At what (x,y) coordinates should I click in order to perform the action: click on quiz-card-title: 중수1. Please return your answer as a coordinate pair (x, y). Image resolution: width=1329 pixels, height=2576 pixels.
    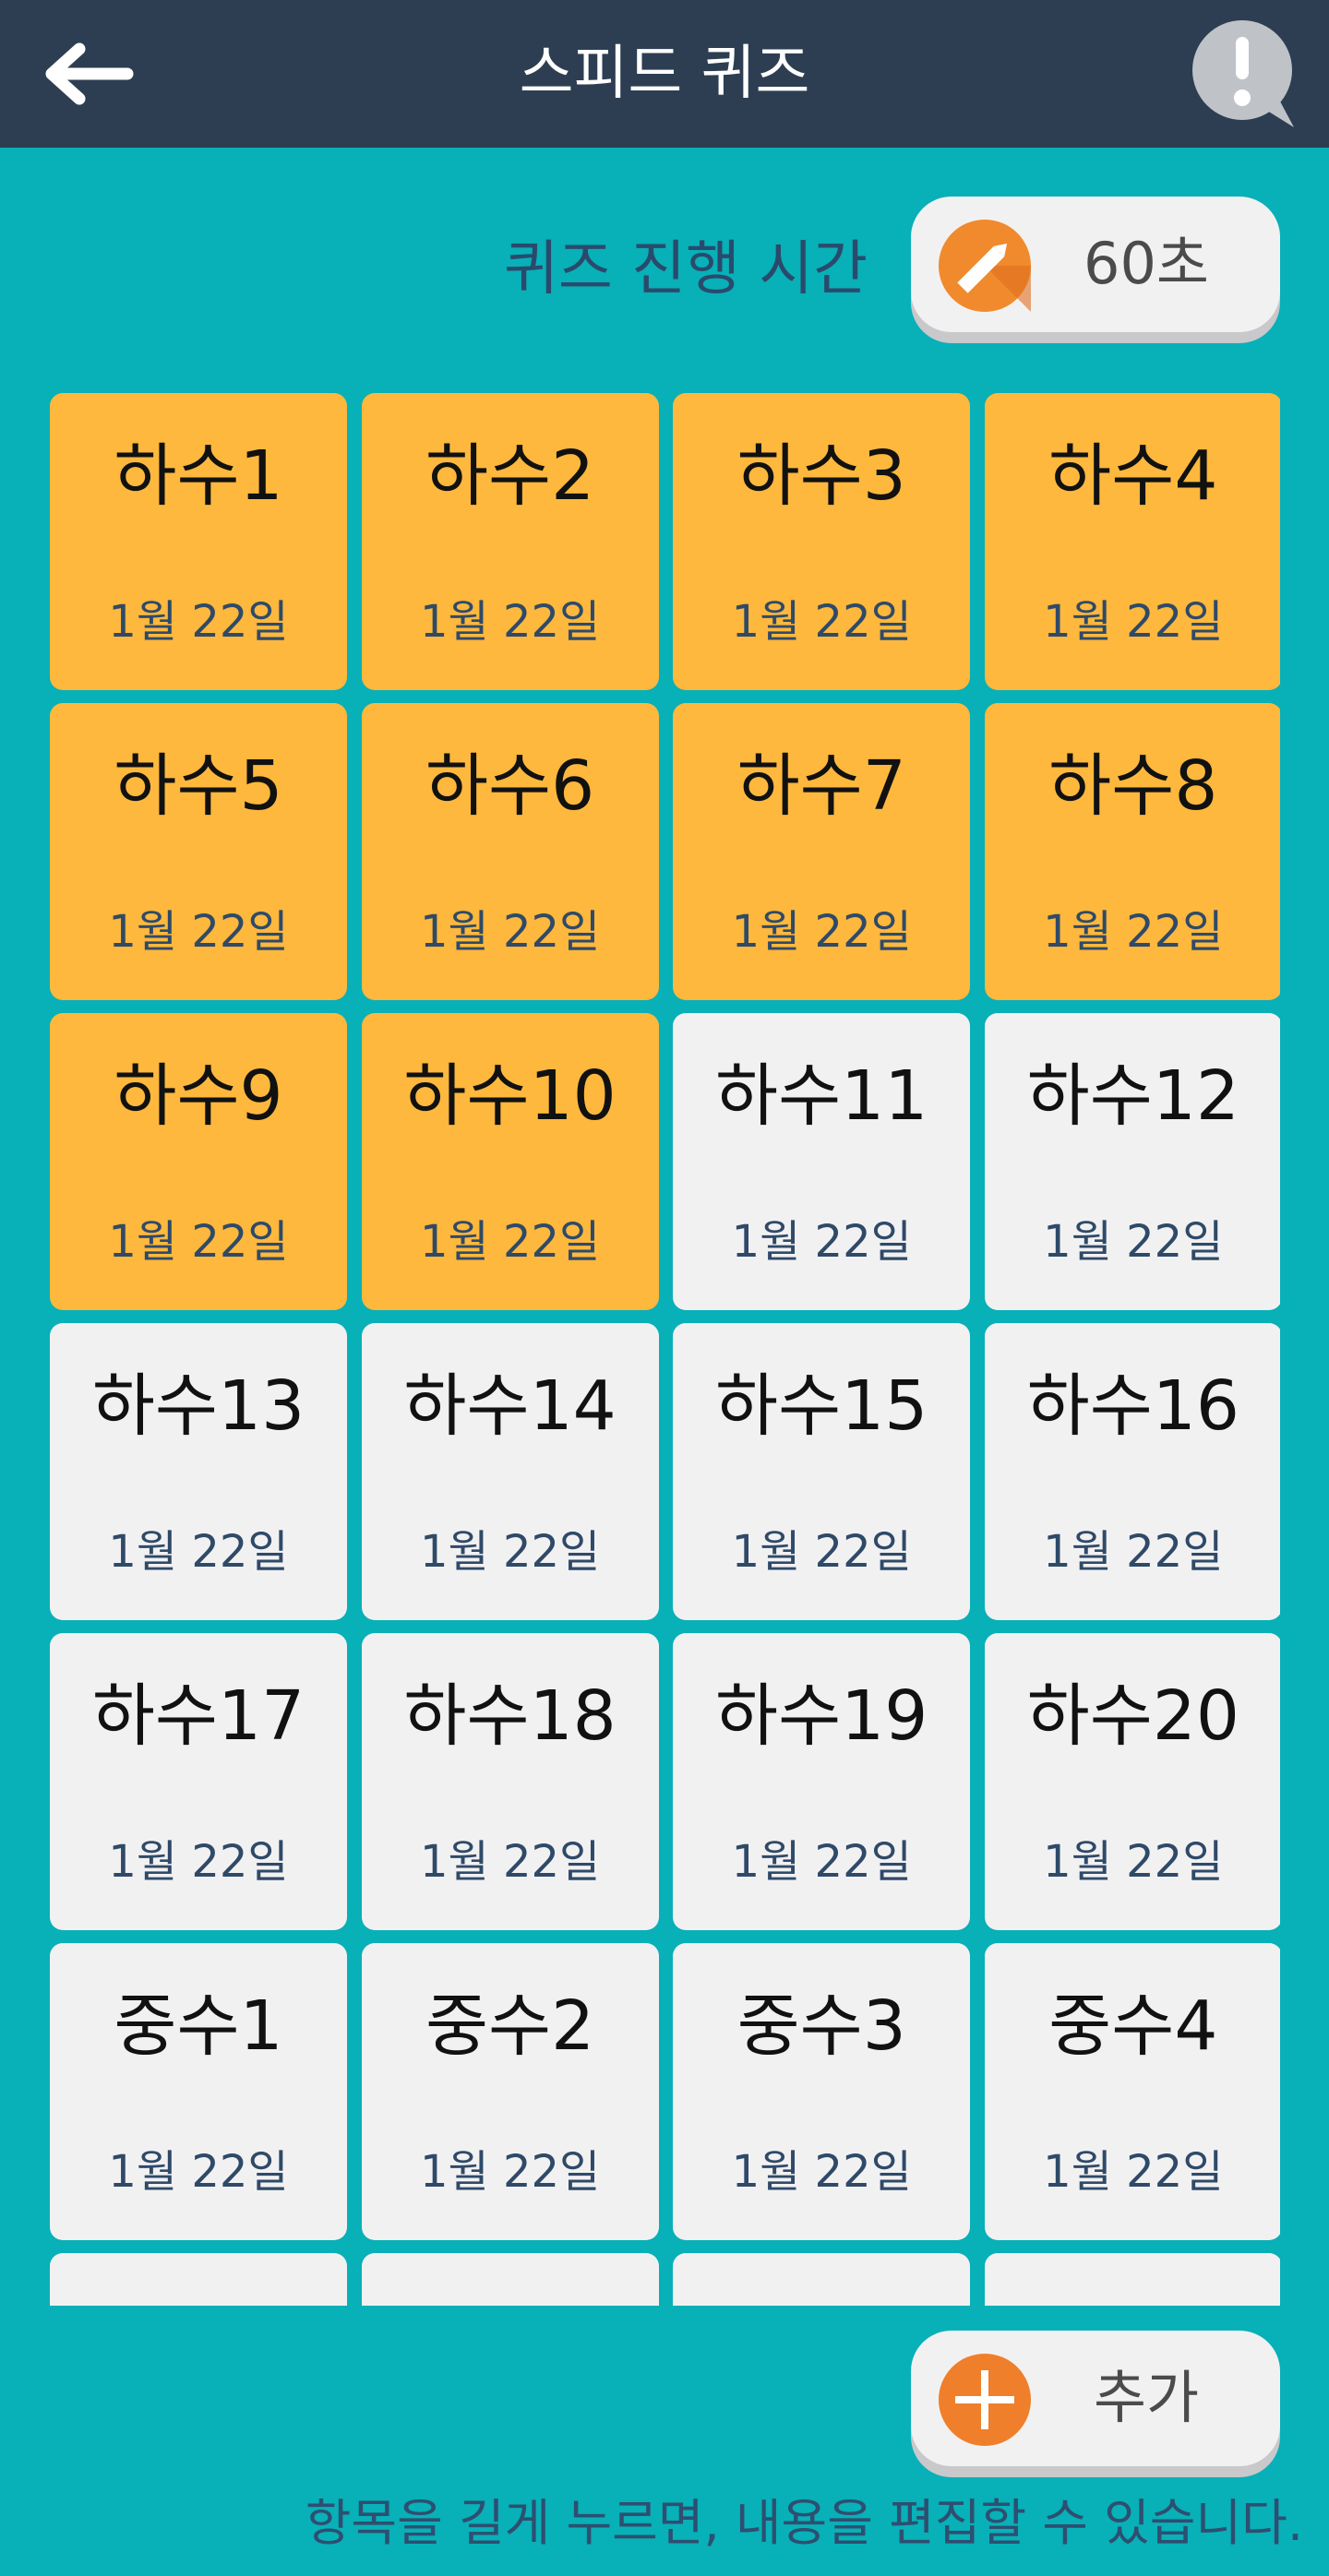
    Looking at the image, I should click on (199, 2026).